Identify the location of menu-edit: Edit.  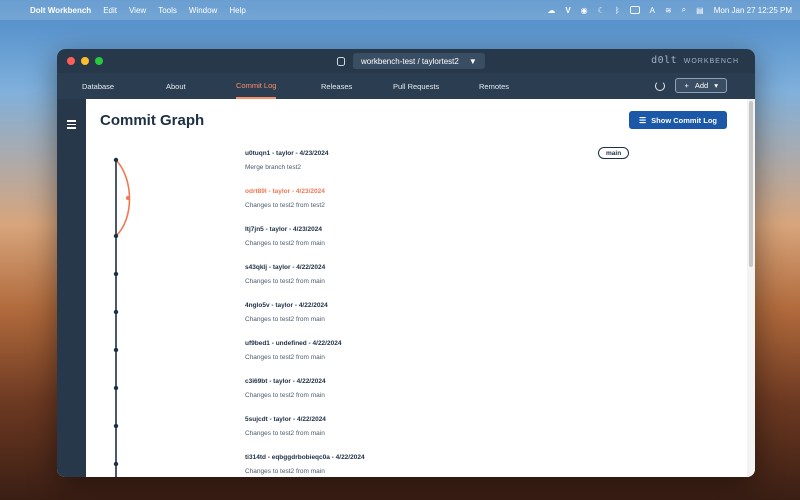
(110, 10).